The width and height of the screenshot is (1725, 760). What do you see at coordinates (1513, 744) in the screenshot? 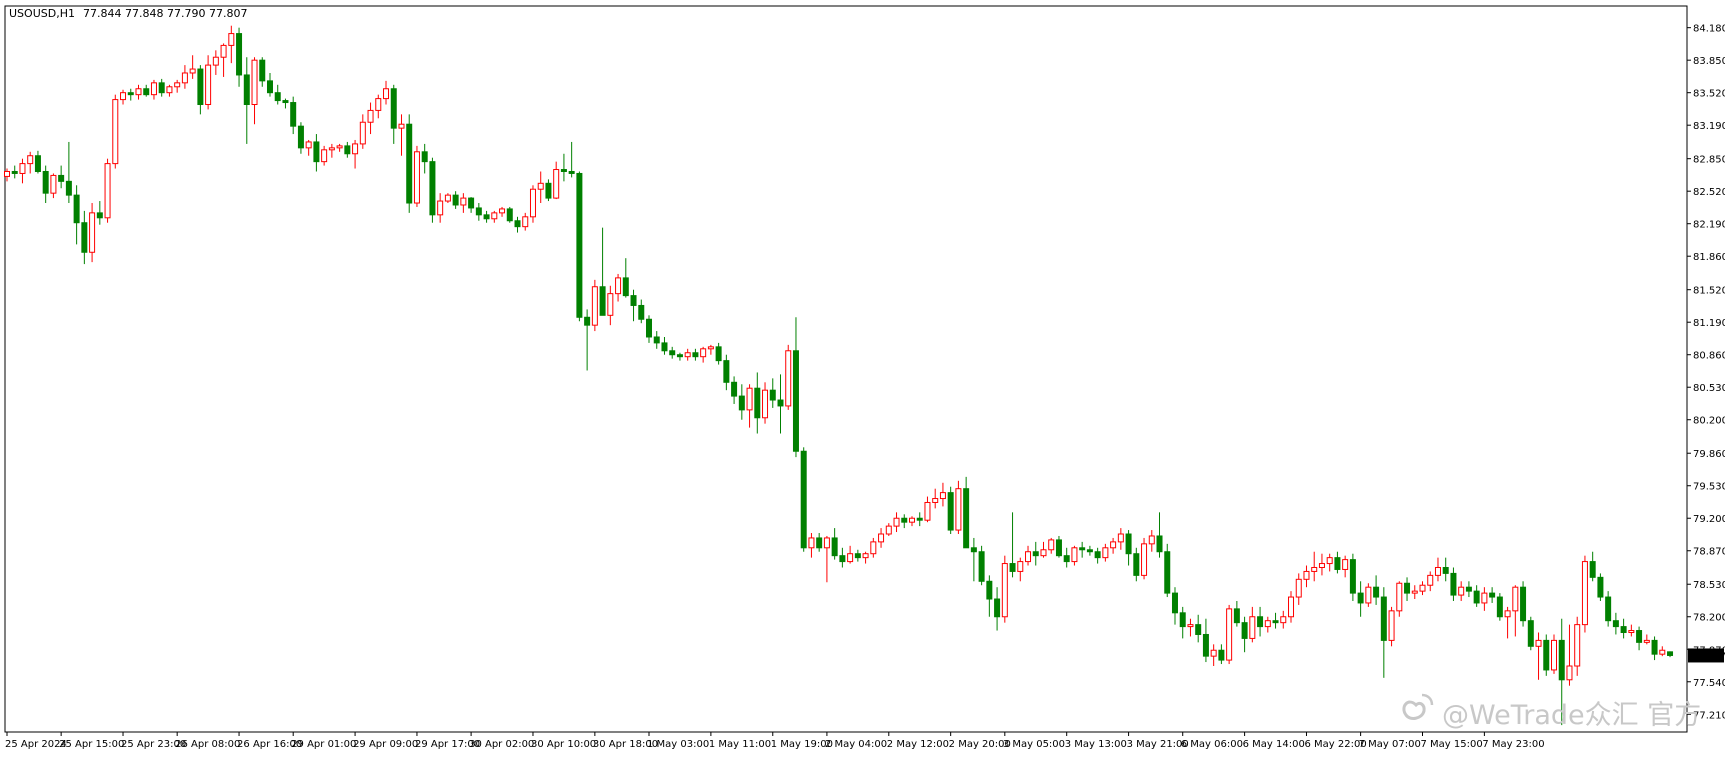
I see `time-tick-label: 7 May 23:00` at bounding box center [1513, 744].